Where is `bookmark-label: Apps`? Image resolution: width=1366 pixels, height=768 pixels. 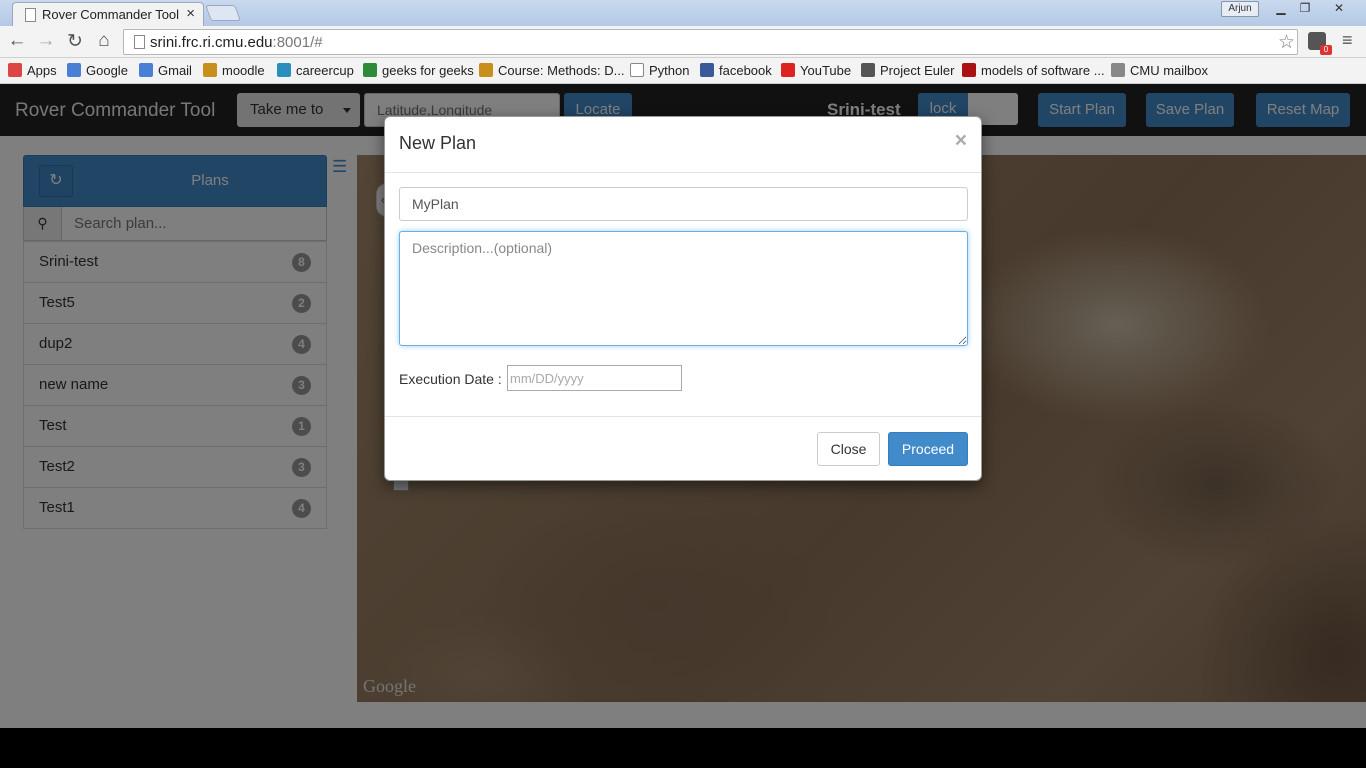
bookmark-label: Apps is located at coordinates (42, 70).